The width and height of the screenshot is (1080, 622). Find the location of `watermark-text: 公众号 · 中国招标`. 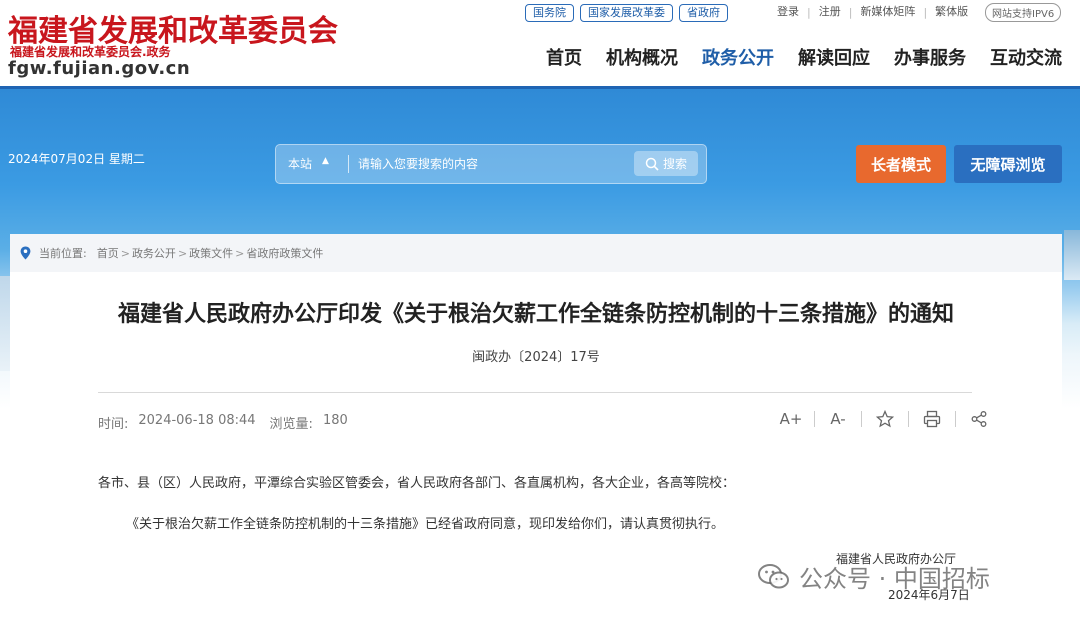

watermark-text: 公众号 · 中国招标 is located at coordinates (894, 579).